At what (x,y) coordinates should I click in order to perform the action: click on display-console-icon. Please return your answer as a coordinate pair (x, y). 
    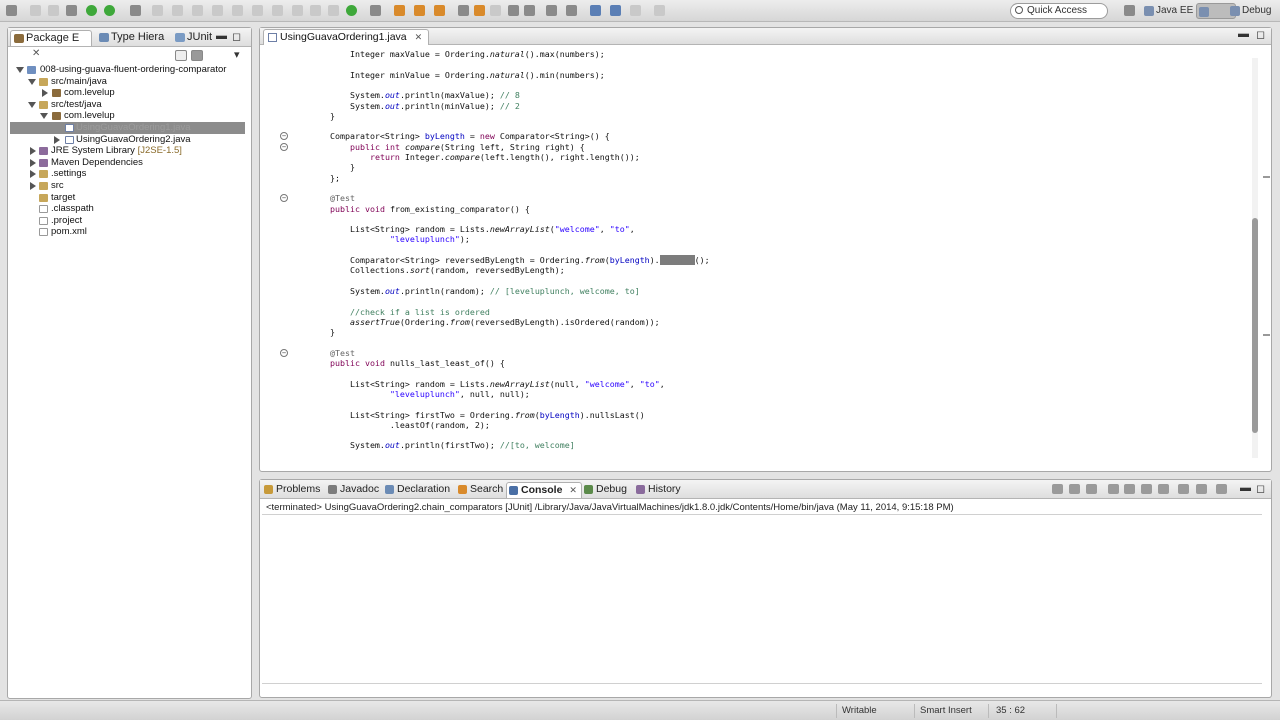
    Looking at the image, I should click on (1201, 489).